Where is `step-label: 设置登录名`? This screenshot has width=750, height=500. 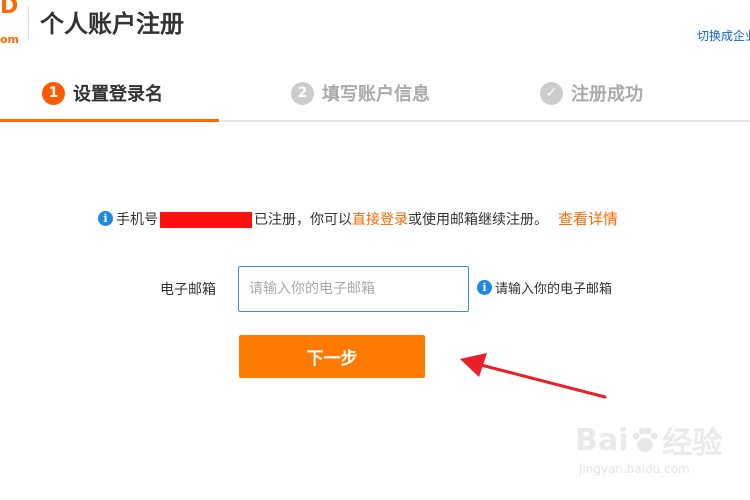
step-label: 设置登录名 is located at coordinates (118, 94).